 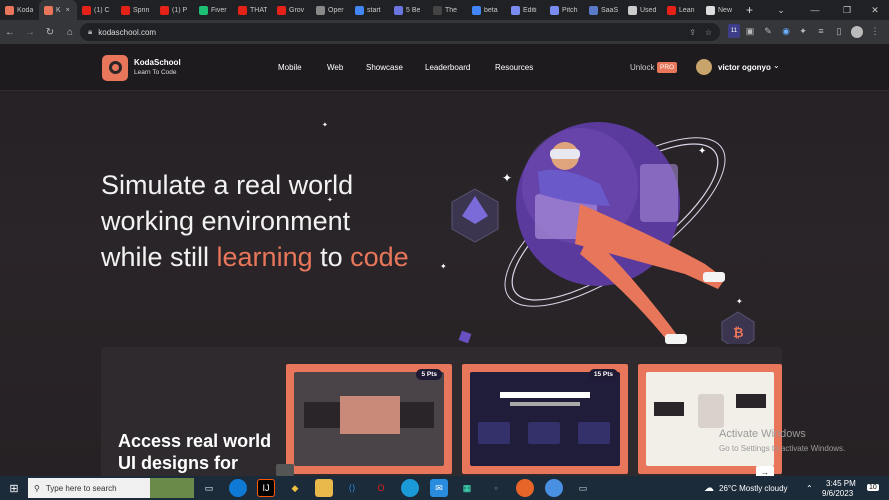 What do you see at coordinates (841, 483) in the screenshot?
I see `clock-time: 3:45 PM` at bounding box center [841, 483].